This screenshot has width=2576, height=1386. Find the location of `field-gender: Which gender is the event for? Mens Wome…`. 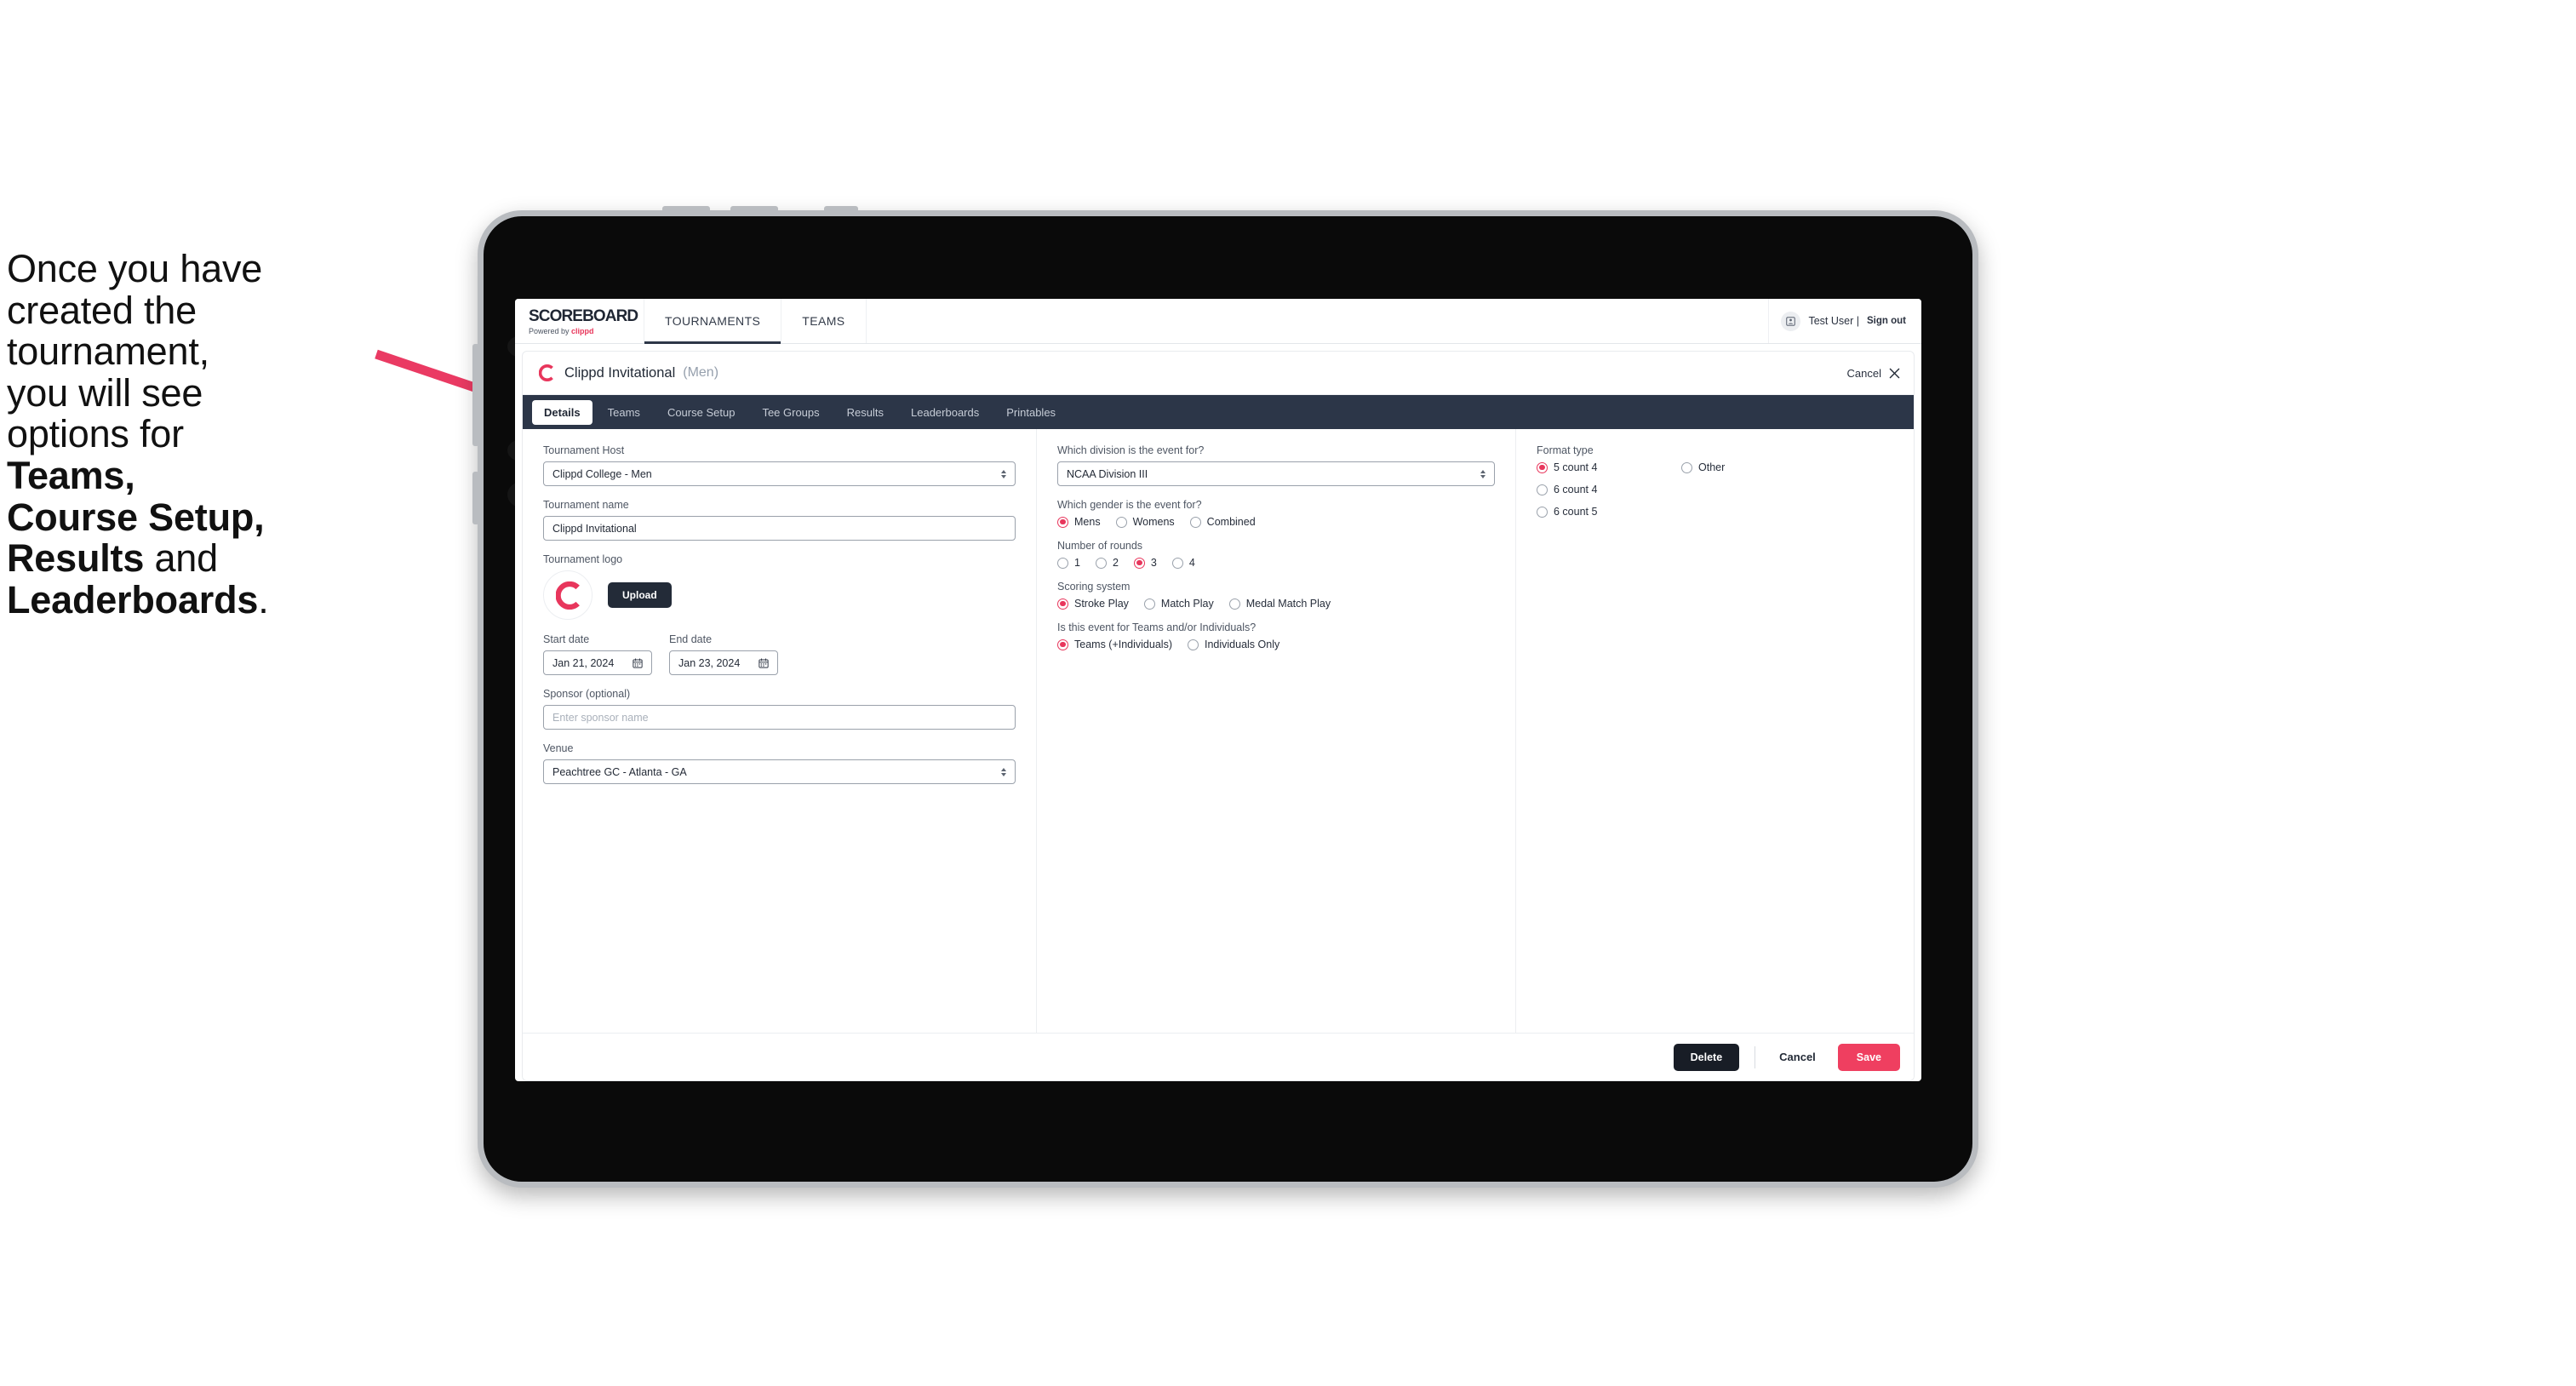

field-gender: Which gender is the event for? Mens Wome… is located at coordinates (1276, 513).